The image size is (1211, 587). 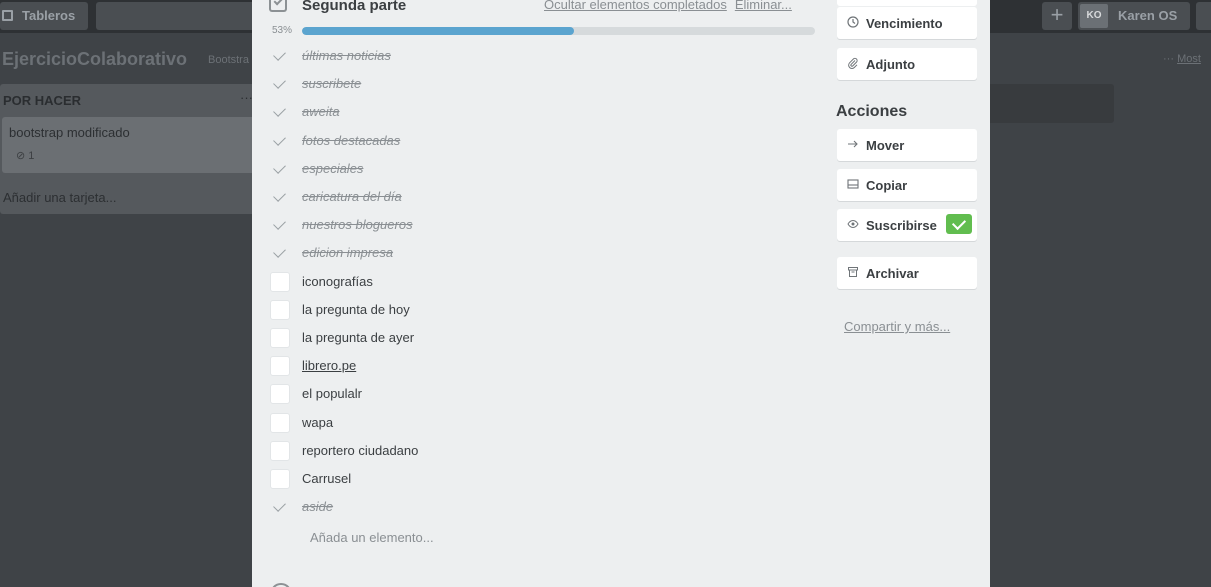 What do you see at coordinates (542, 423) in the screenshot?
I see `checklist-item: wapa` at bounding box center [542, 423].